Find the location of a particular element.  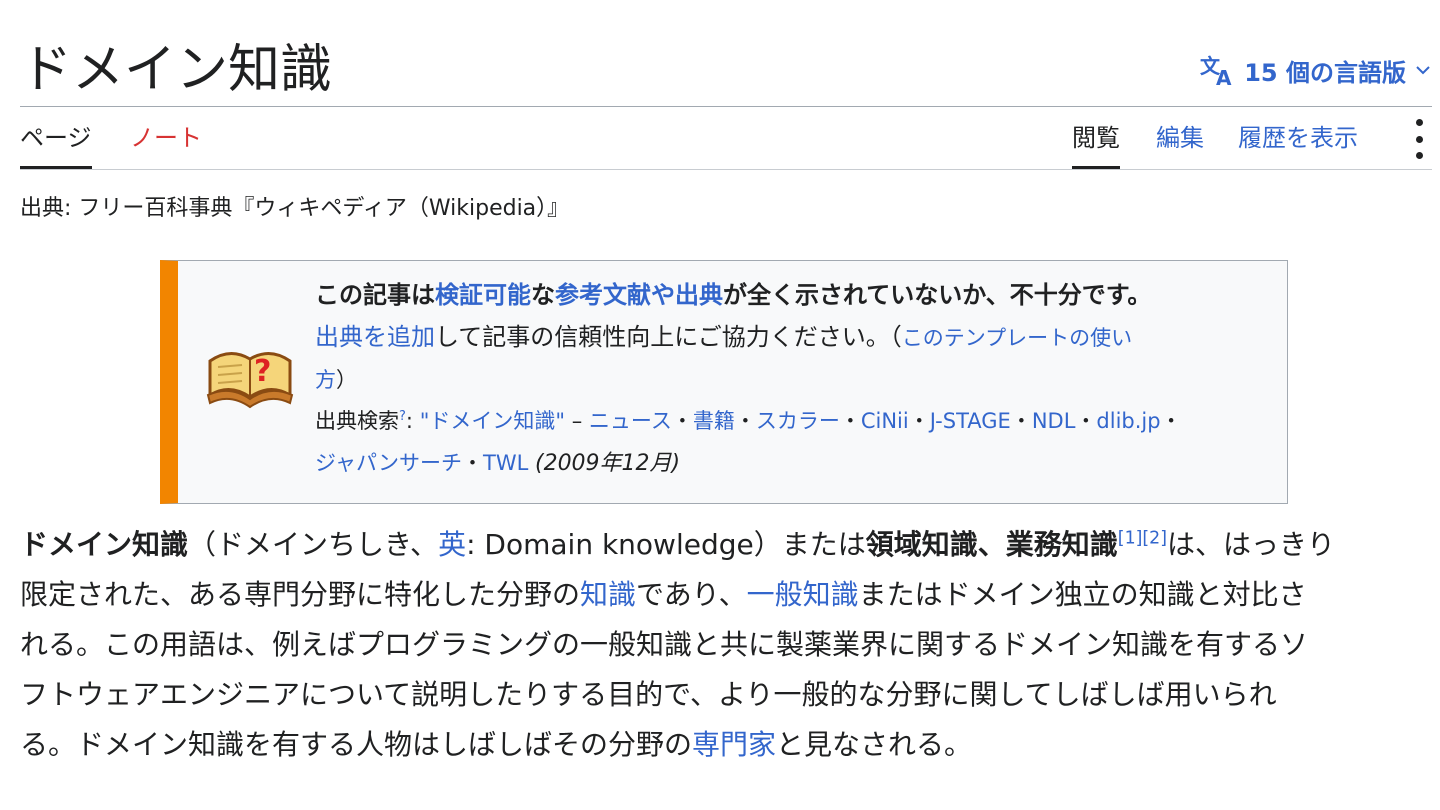

link-english: 英 is located at coordinates (452, 544).